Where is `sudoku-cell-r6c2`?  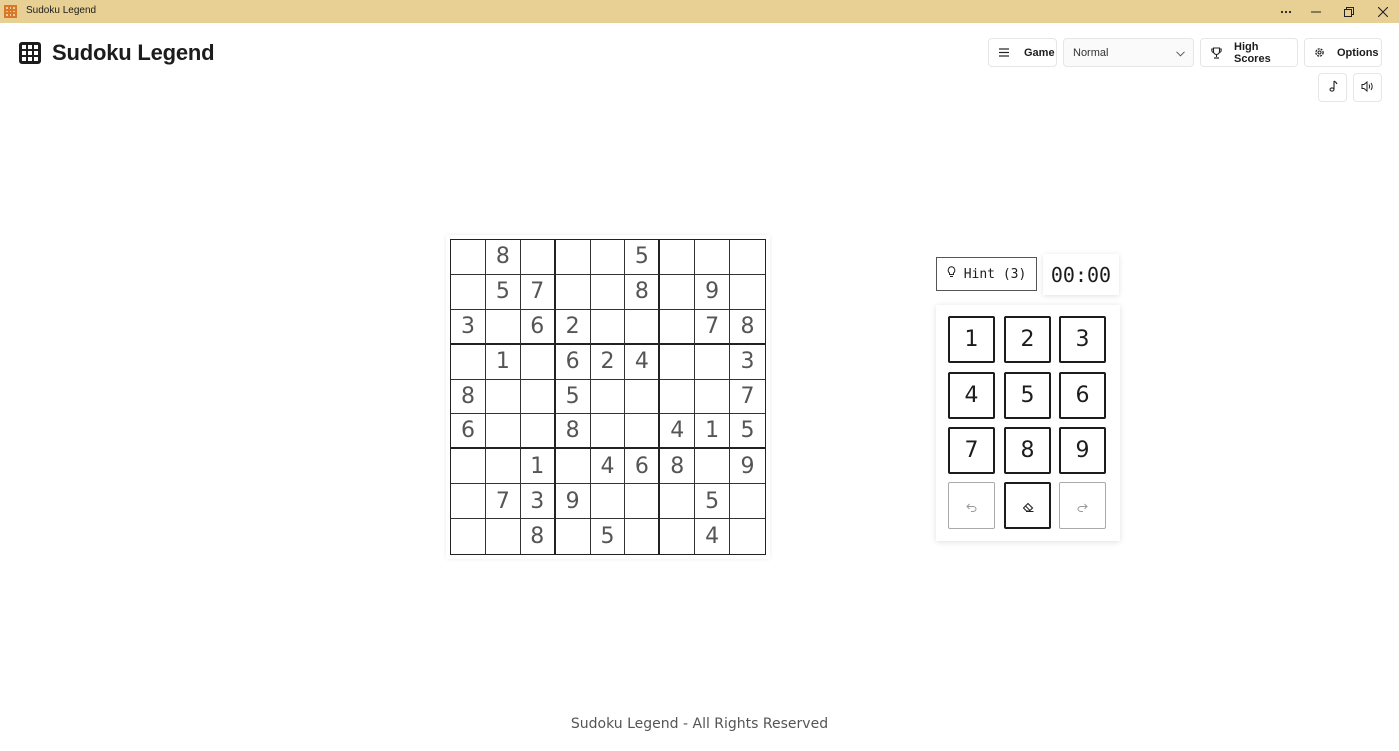 sudoku-cell-r6c2 is located at coordinates (503, 432).